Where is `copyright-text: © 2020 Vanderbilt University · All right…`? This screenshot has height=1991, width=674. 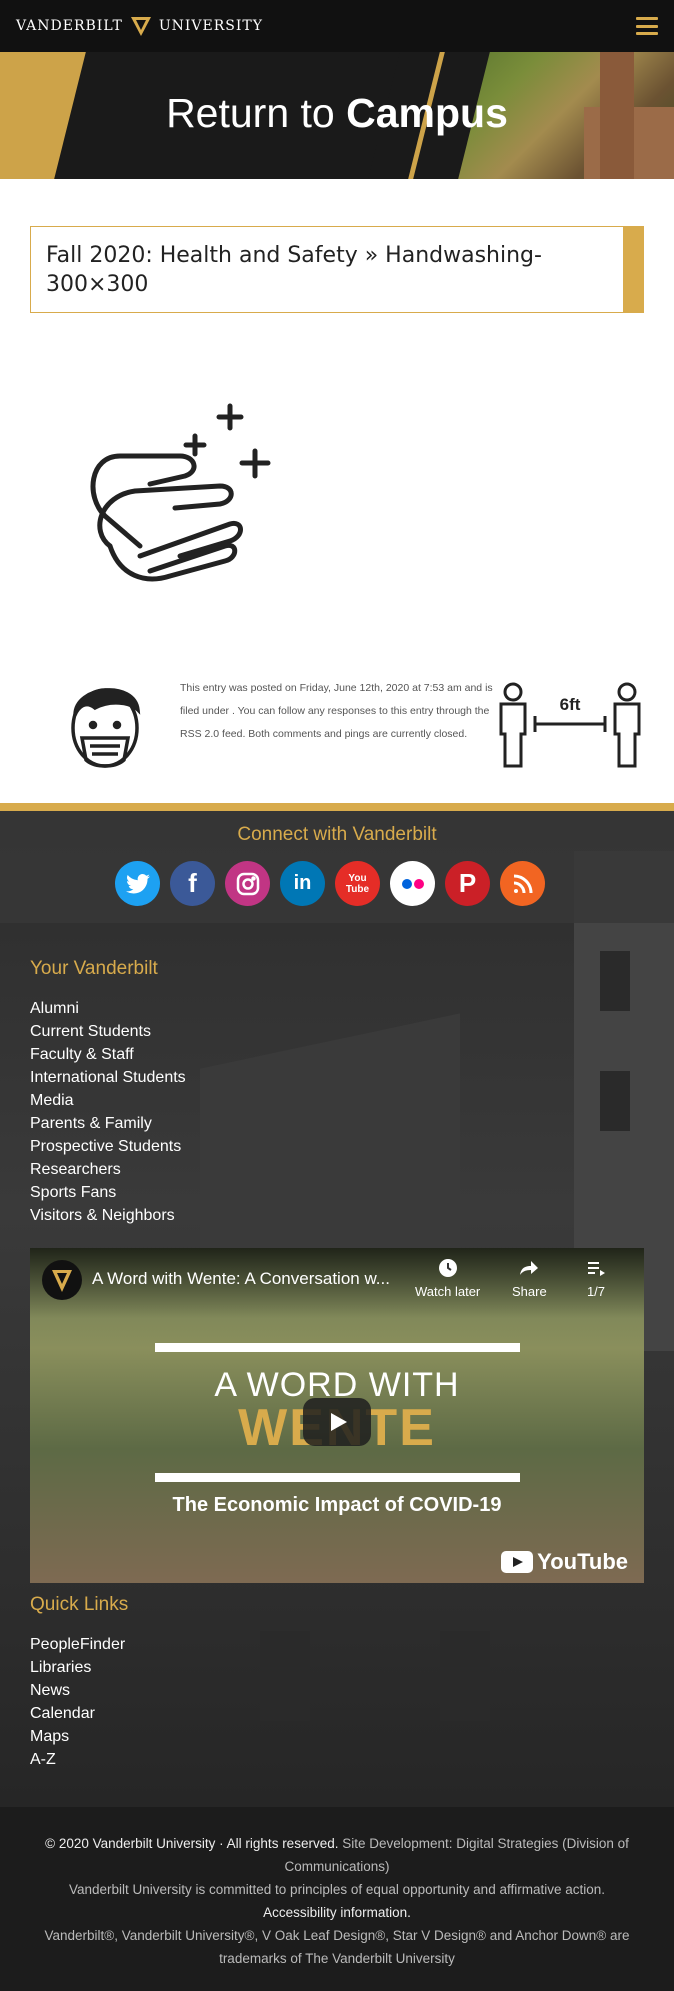
copyright-text: © 2020 Vanderbilt University · All right… is located at coordinates (192, 1843).